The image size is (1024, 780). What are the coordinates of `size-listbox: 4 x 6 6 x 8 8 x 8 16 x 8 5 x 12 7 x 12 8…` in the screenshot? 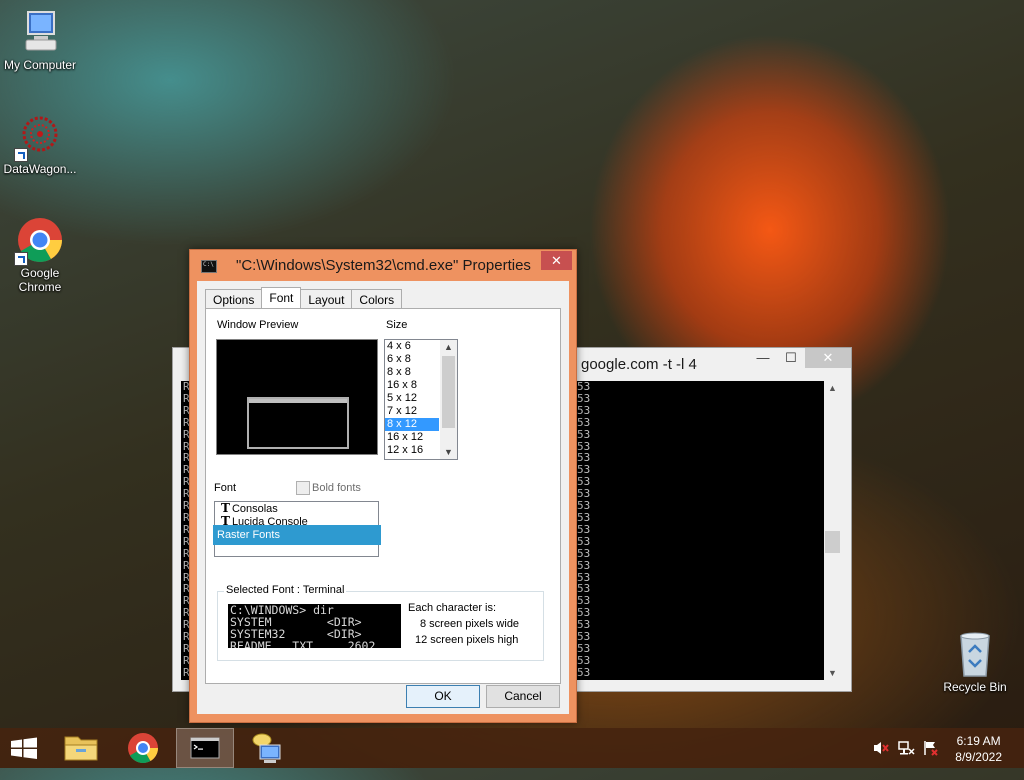 It's located at (421, 399).